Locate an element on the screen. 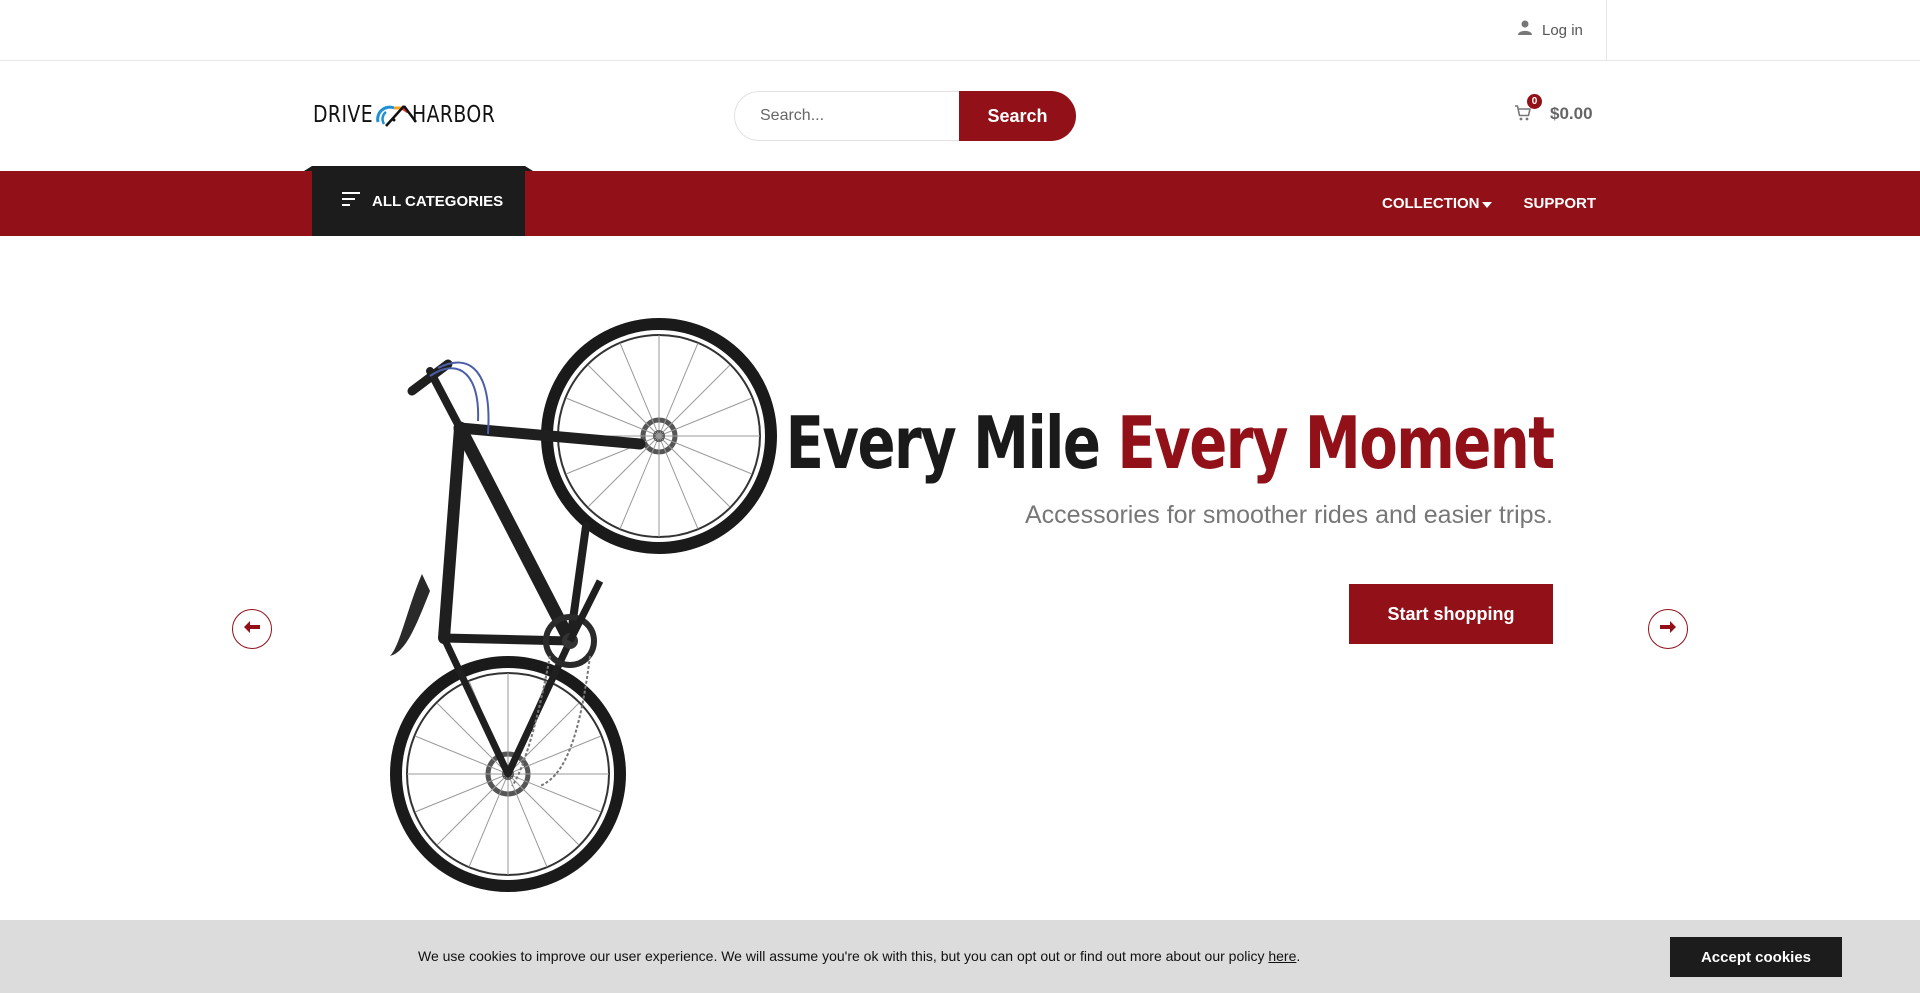 The image size is (1920, 993). nav-item-label: SUPPORT is located at coordinates (1560, 203).